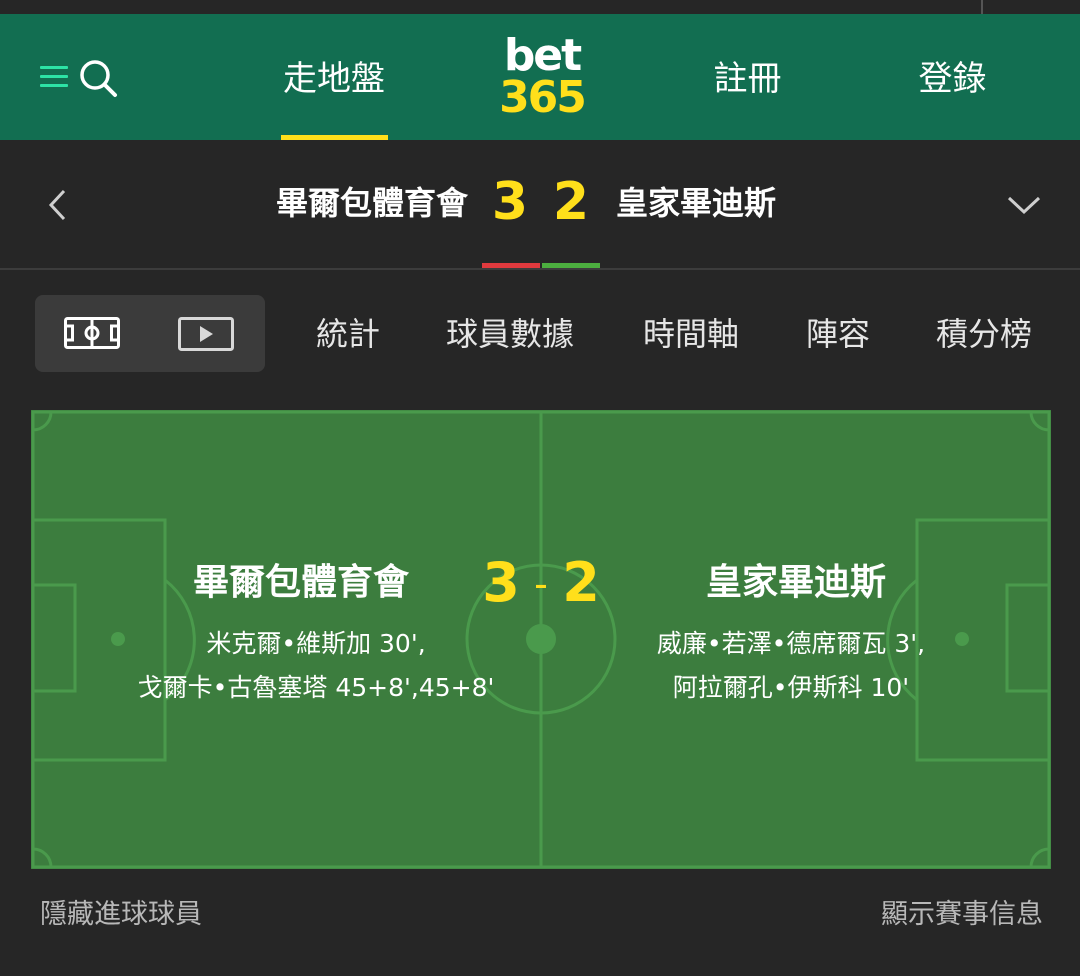  I want to click on pitch-away-score: 2, so click(581, 582).